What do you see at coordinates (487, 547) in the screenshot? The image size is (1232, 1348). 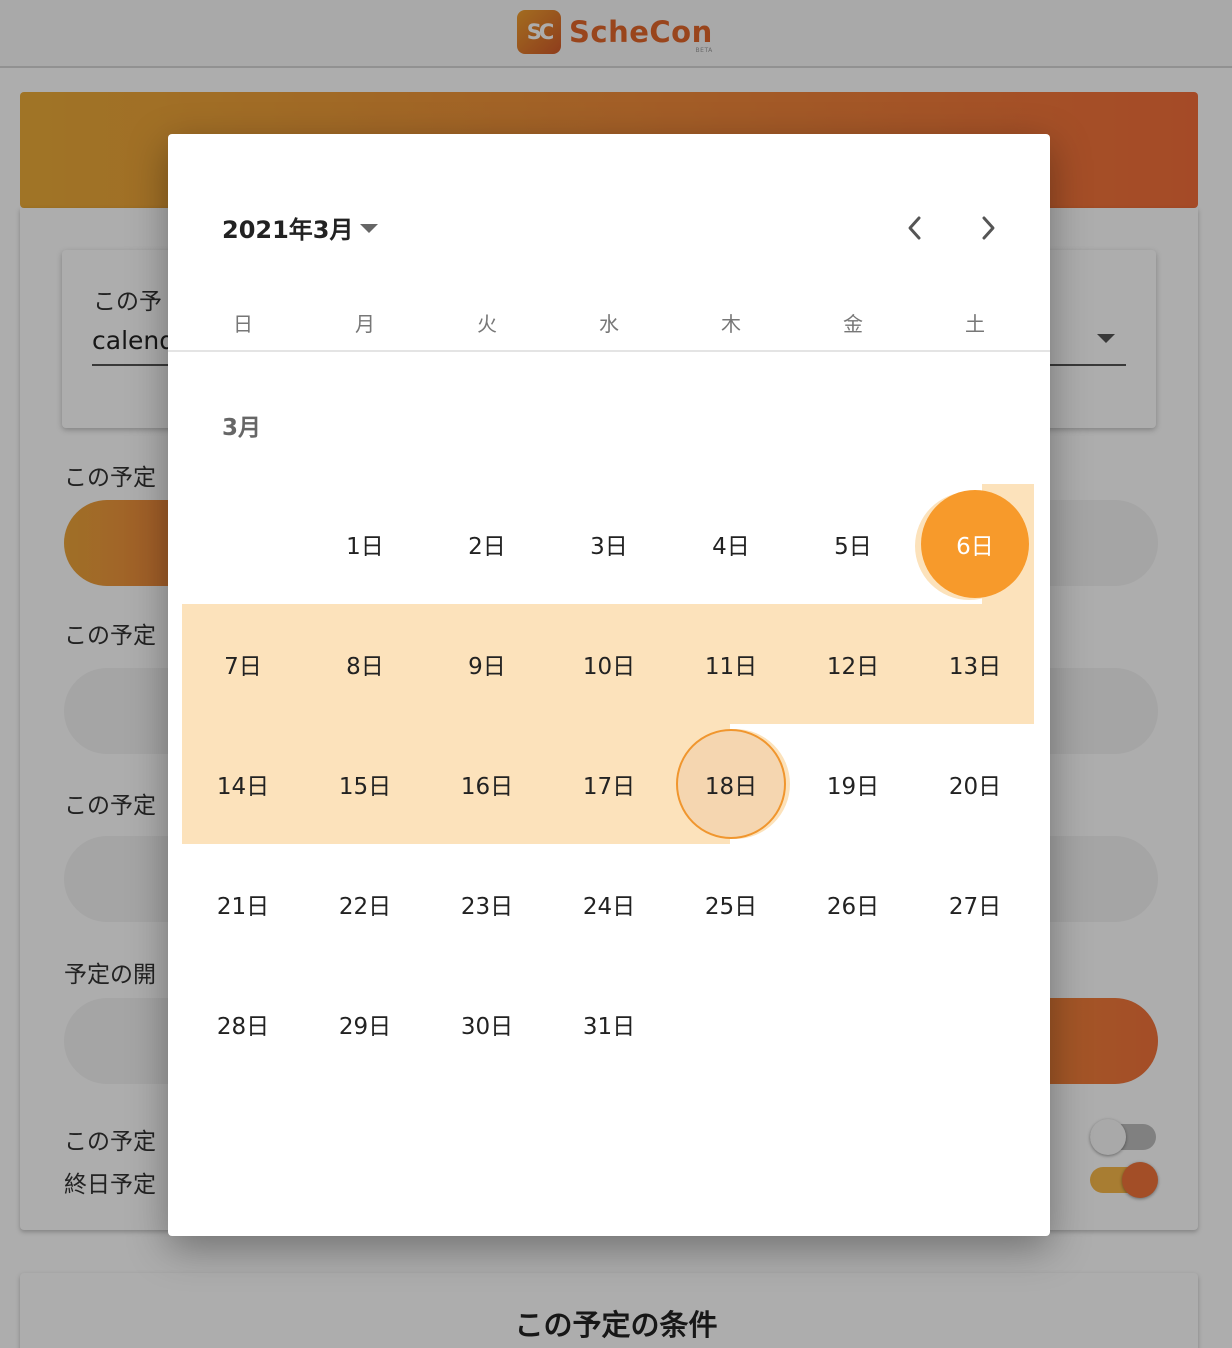 I see `day-number: 2日` at bounding box center [487, 547].